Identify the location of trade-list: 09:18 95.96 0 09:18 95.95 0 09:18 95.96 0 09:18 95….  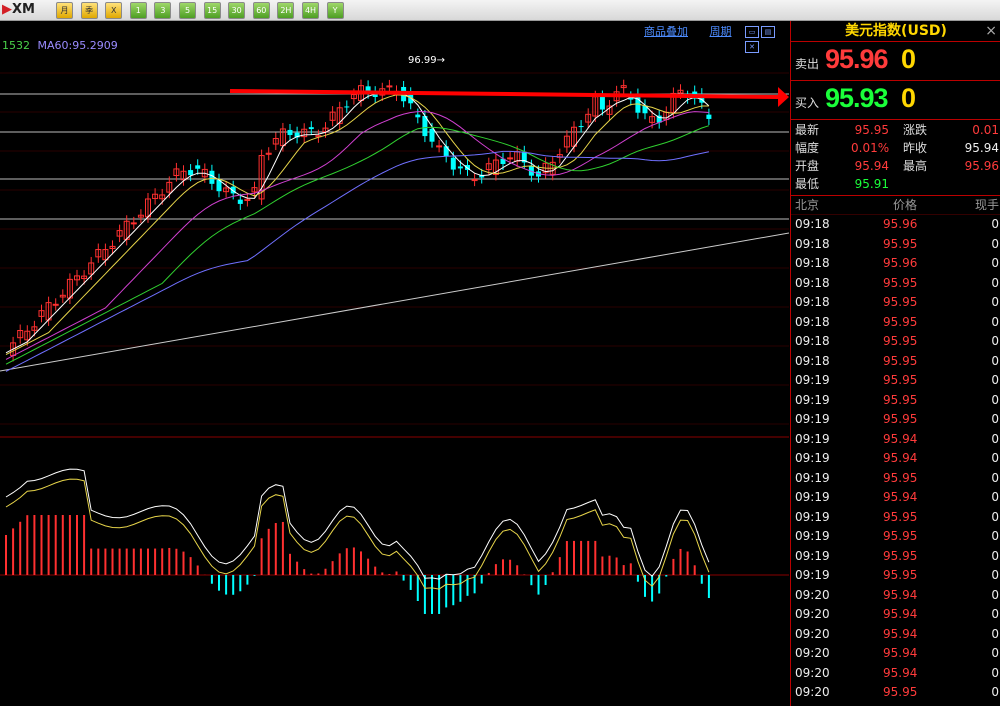
(895, 459).